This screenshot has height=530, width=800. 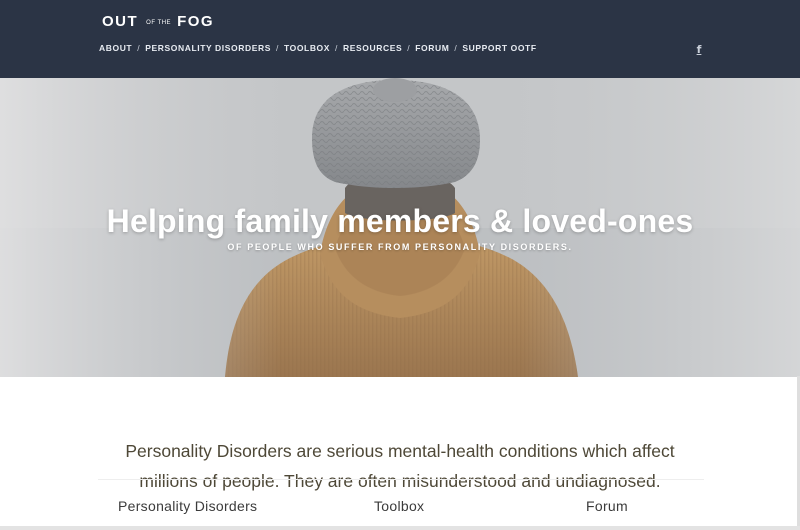 I want to click on section-divider, so click(x=401, y=479).